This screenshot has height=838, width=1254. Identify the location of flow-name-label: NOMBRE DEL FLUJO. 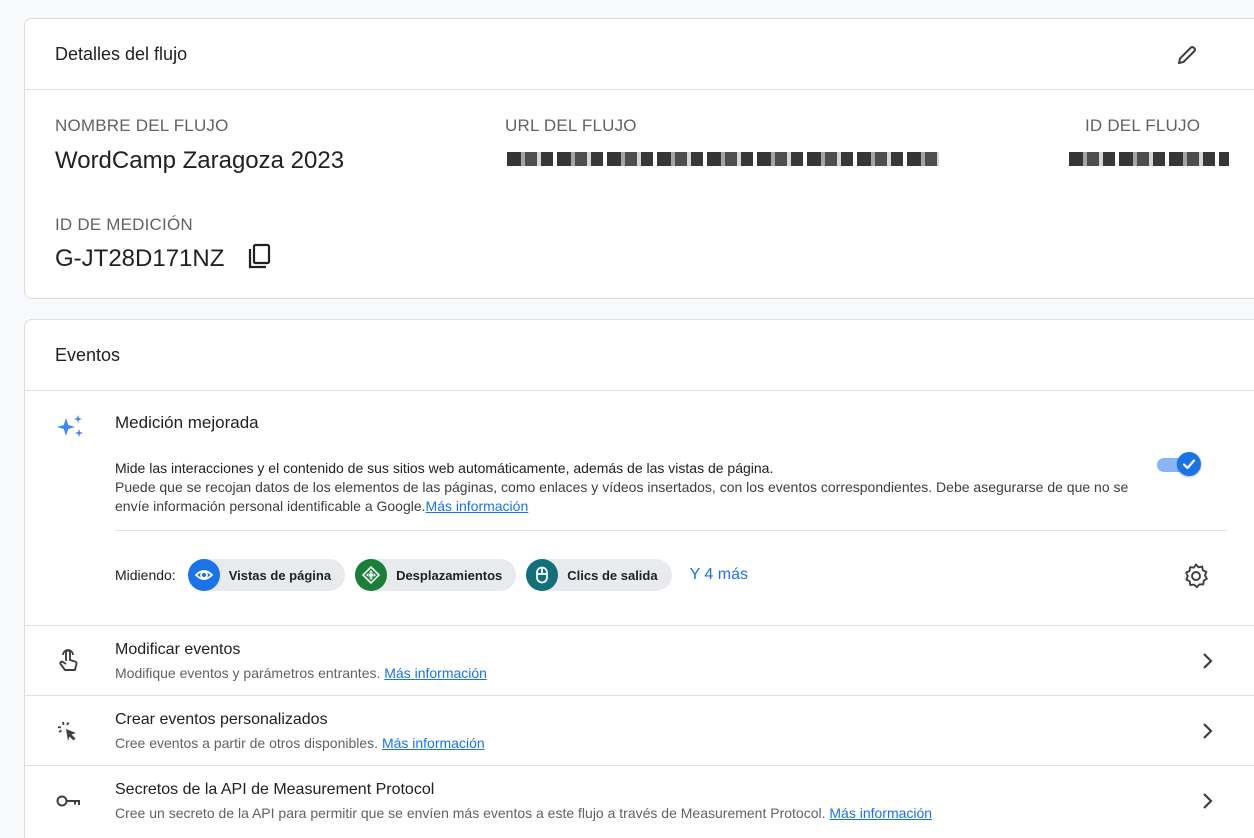
(142, 125).